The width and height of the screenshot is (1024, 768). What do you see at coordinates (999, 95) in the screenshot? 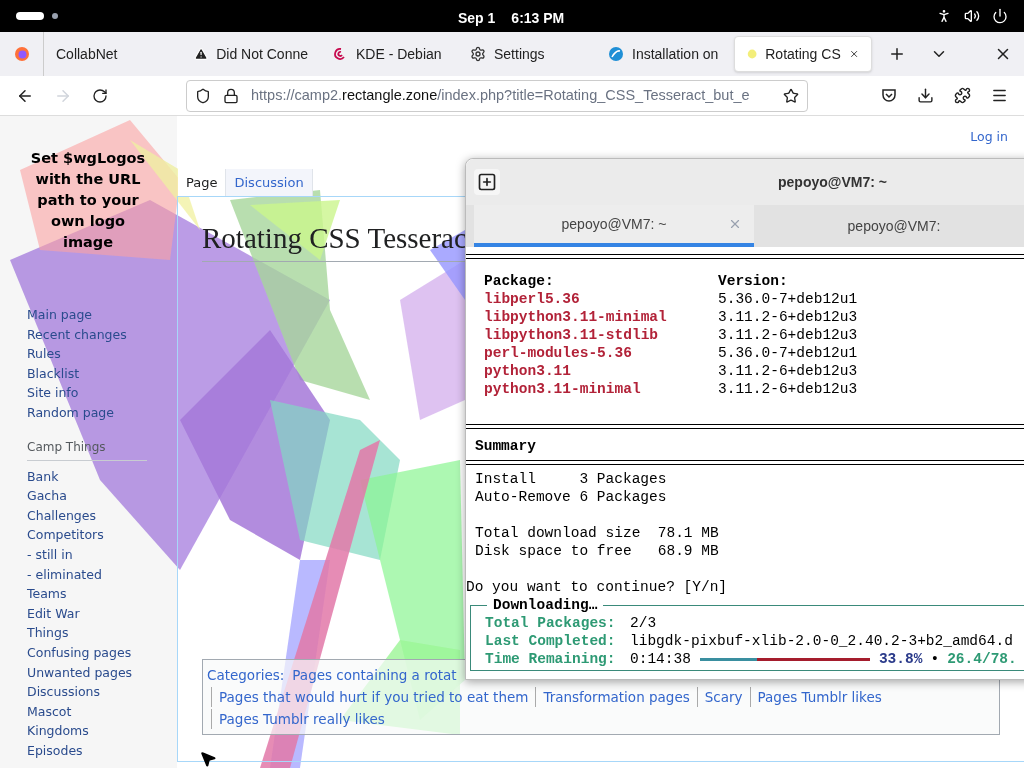
I see `menu-icon` at bounding box center [999, 95].